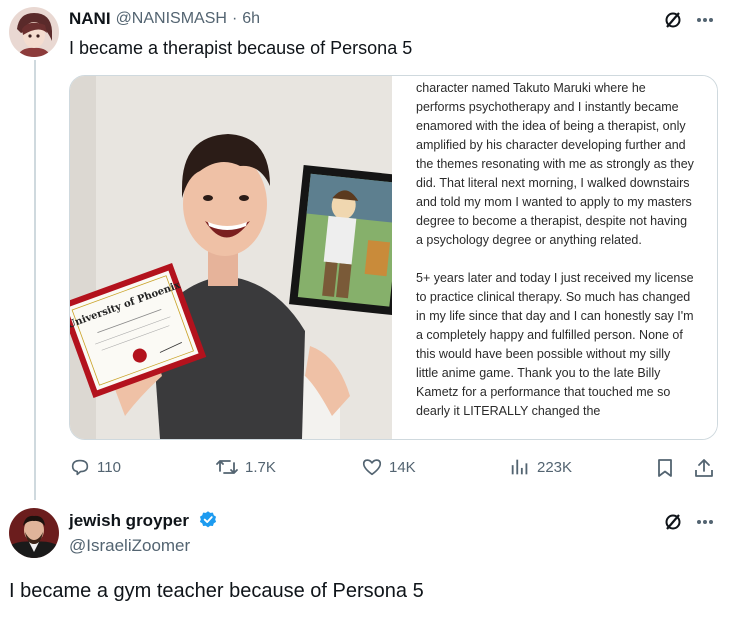 This screenshot has height=621, width=736. Describe the element at coordinates (704, 468) in the screenshot. I see `share-icon` at that location.